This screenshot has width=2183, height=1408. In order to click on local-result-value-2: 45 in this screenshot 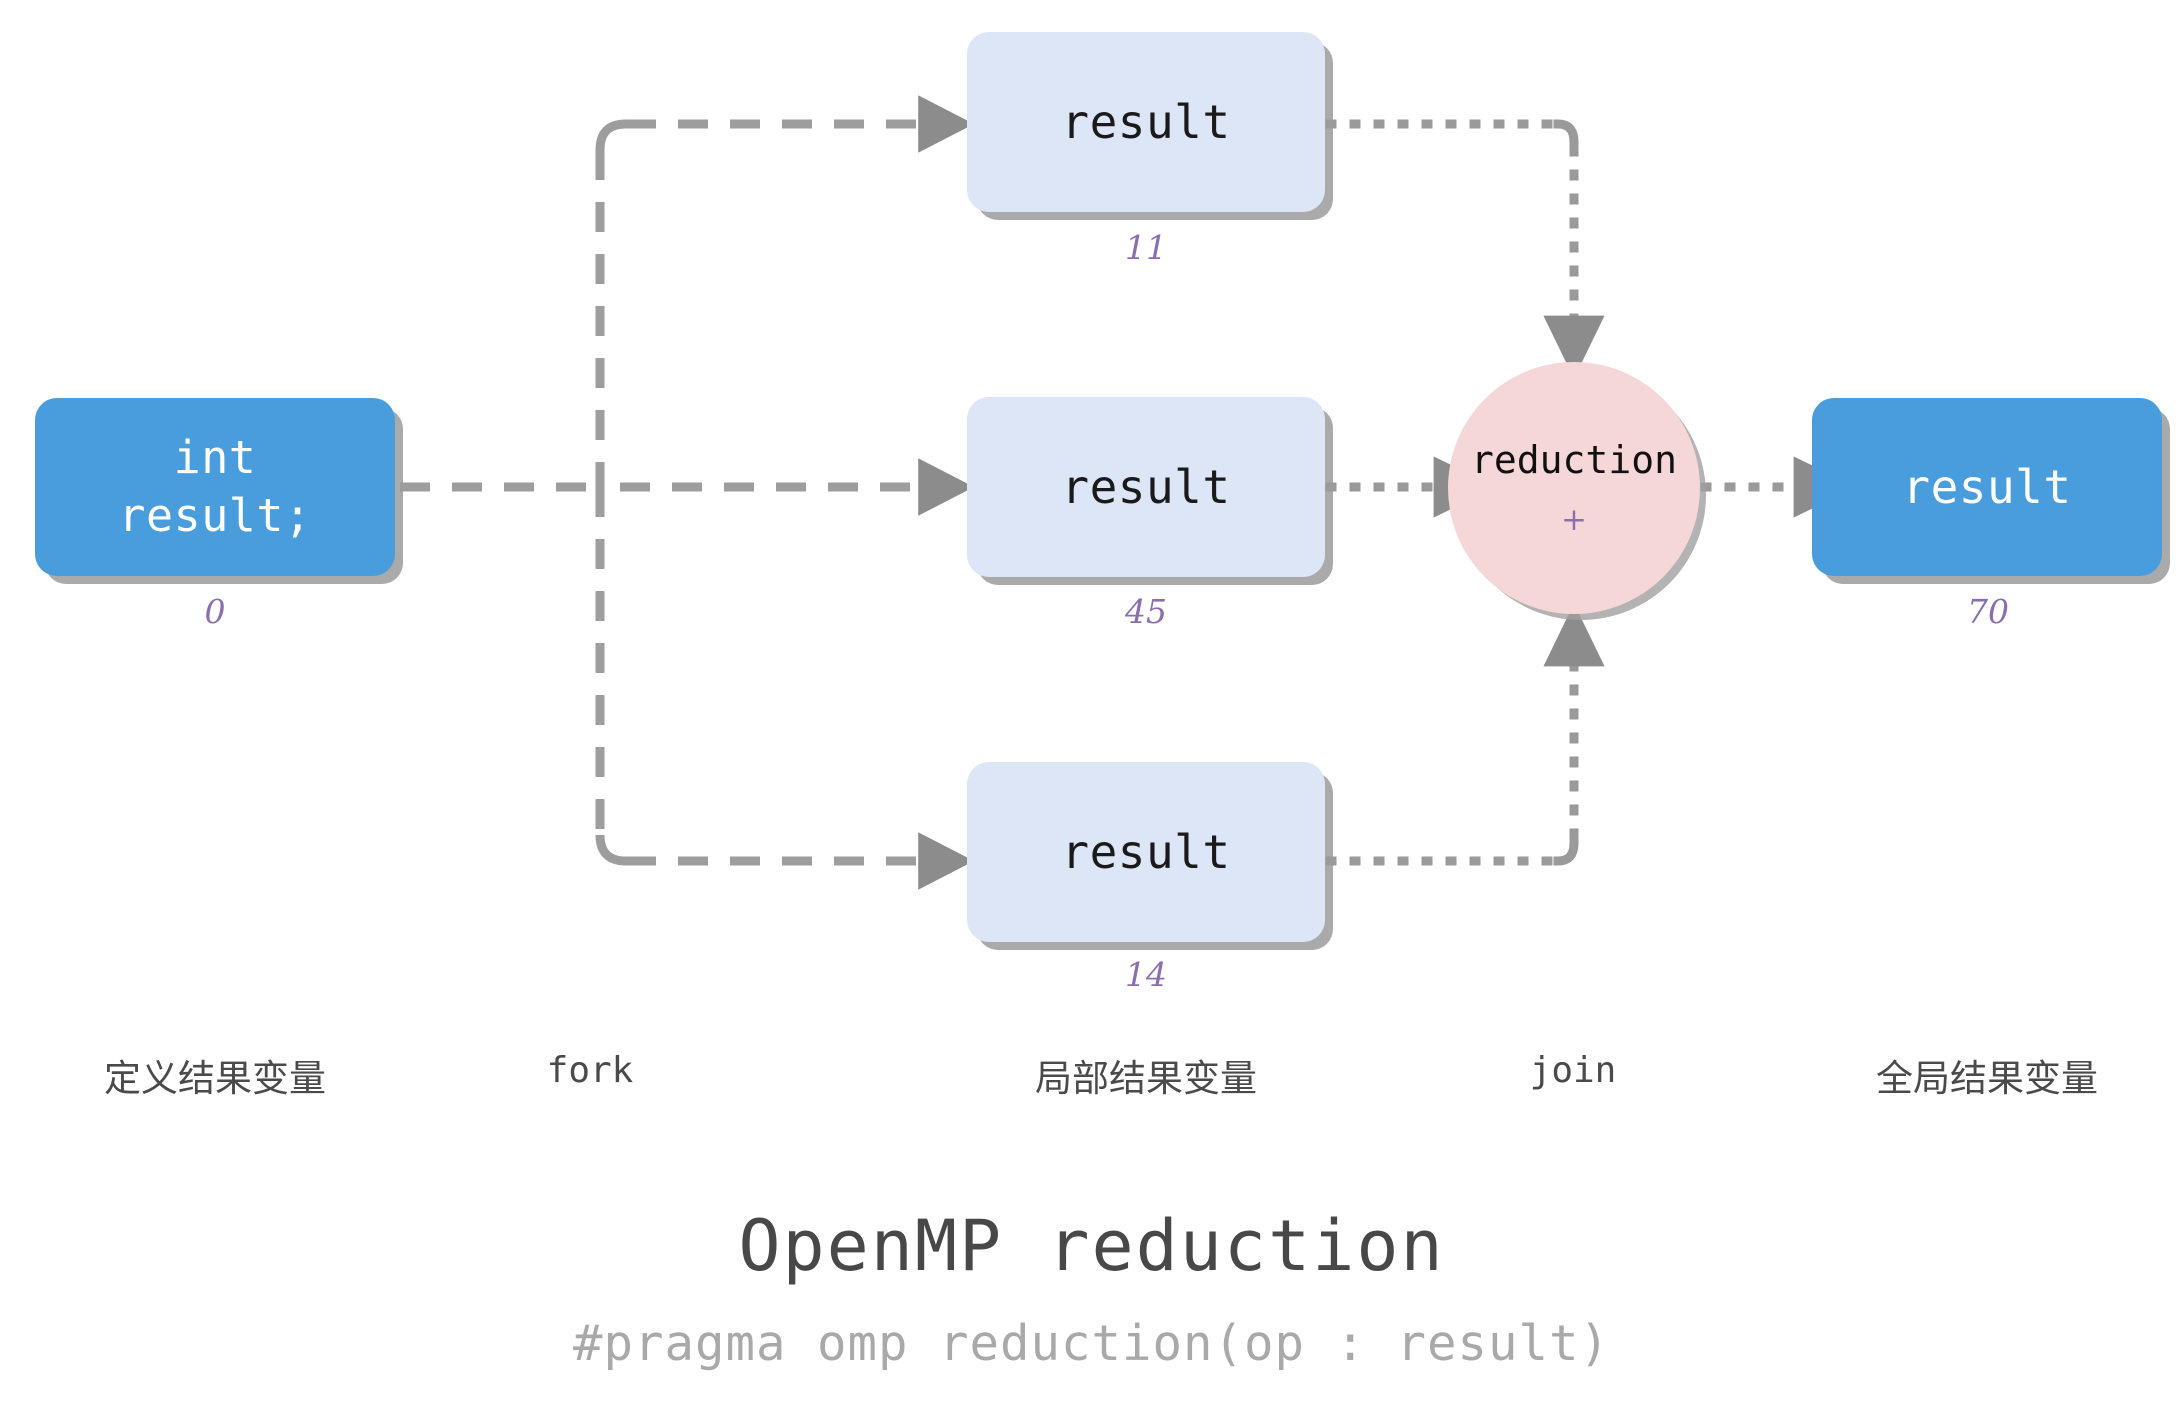, I will do `click(1146, 611)`.